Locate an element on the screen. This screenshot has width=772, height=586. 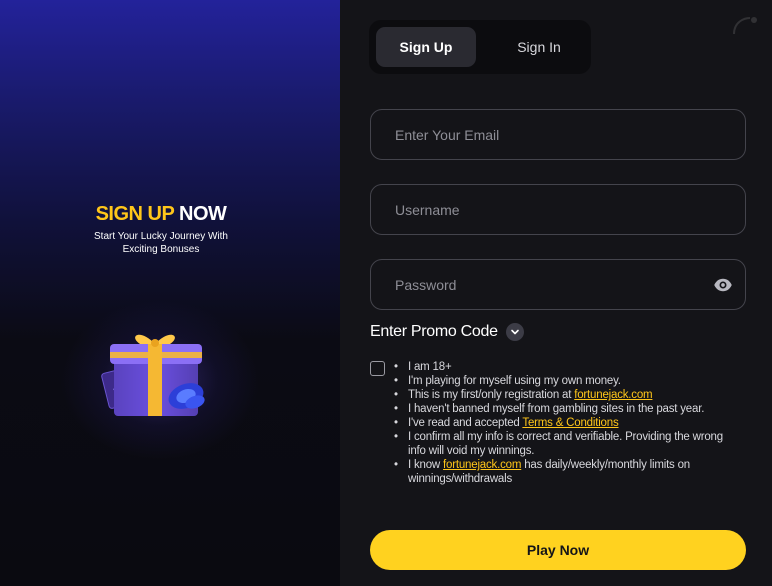
list-item: I am 18+ is located at coordinates (567, 367).